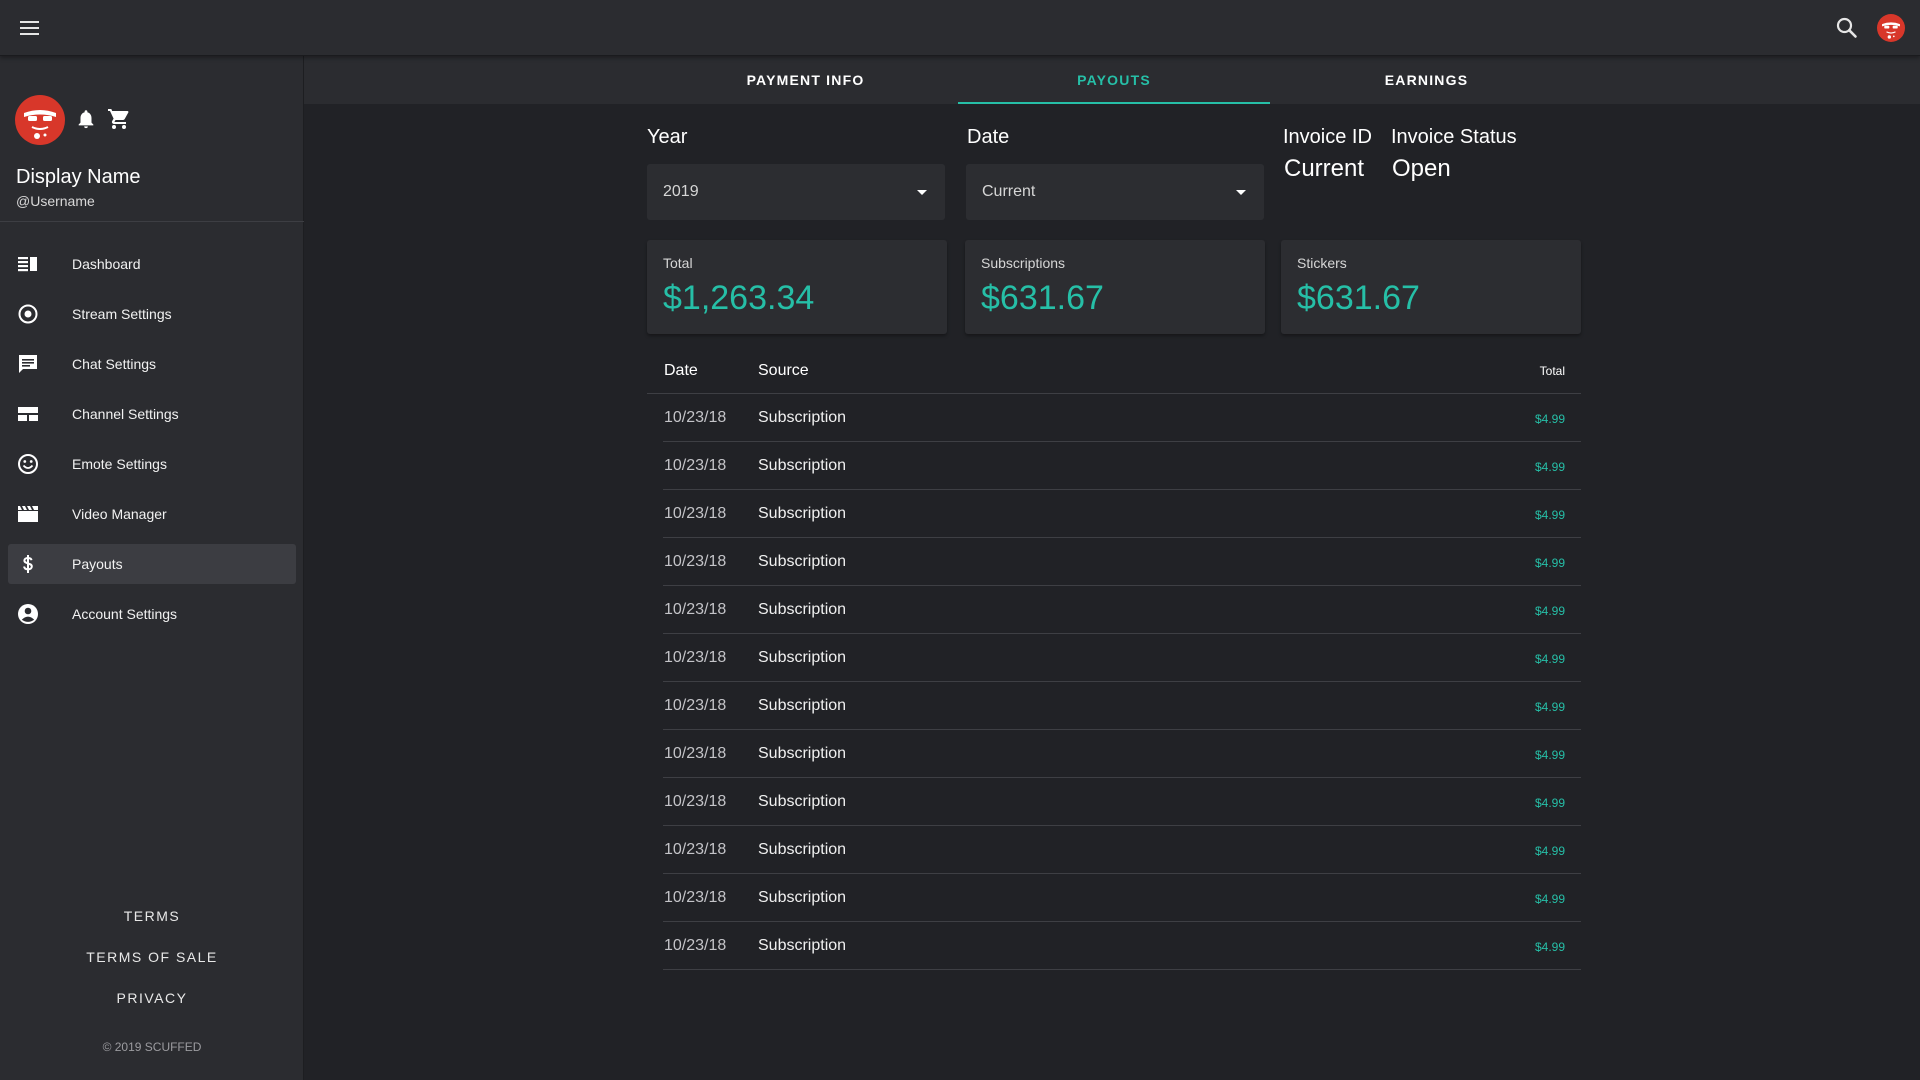 The image size is (1920, 1080). What do you see at coordinates (1322, 263) in the screenshot?
I see `card-label: Stickers` at bounding box center [1322, 263].